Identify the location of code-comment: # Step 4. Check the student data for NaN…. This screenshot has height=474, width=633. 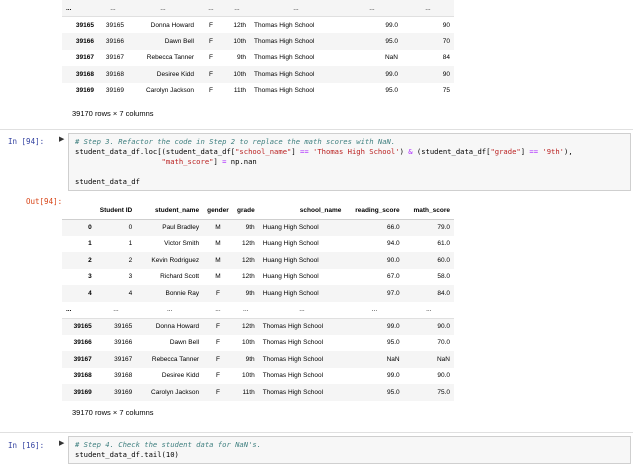
(168, 444).